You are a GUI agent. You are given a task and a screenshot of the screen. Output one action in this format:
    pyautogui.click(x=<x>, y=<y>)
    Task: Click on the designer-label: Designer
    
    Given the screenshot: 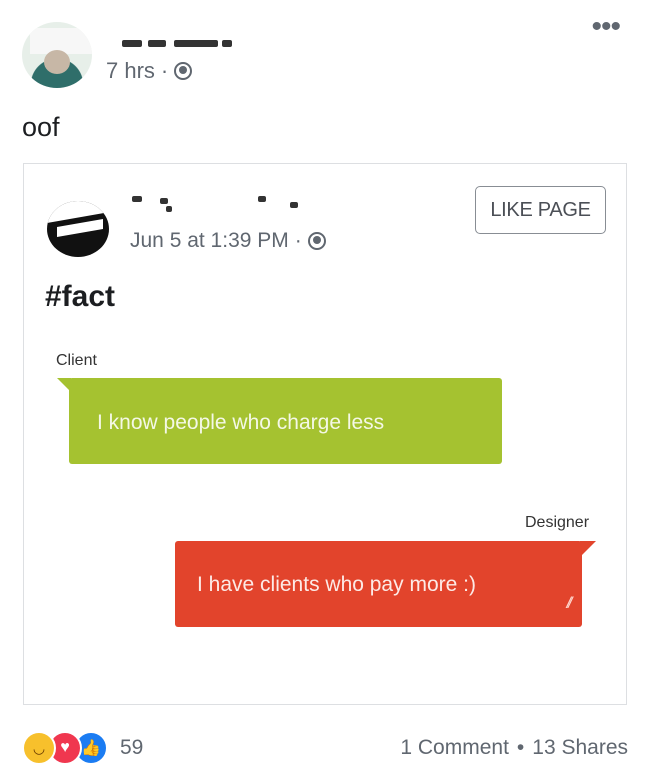 What is the action you would take?
    pyautogui.click(x=557, y=522)
    